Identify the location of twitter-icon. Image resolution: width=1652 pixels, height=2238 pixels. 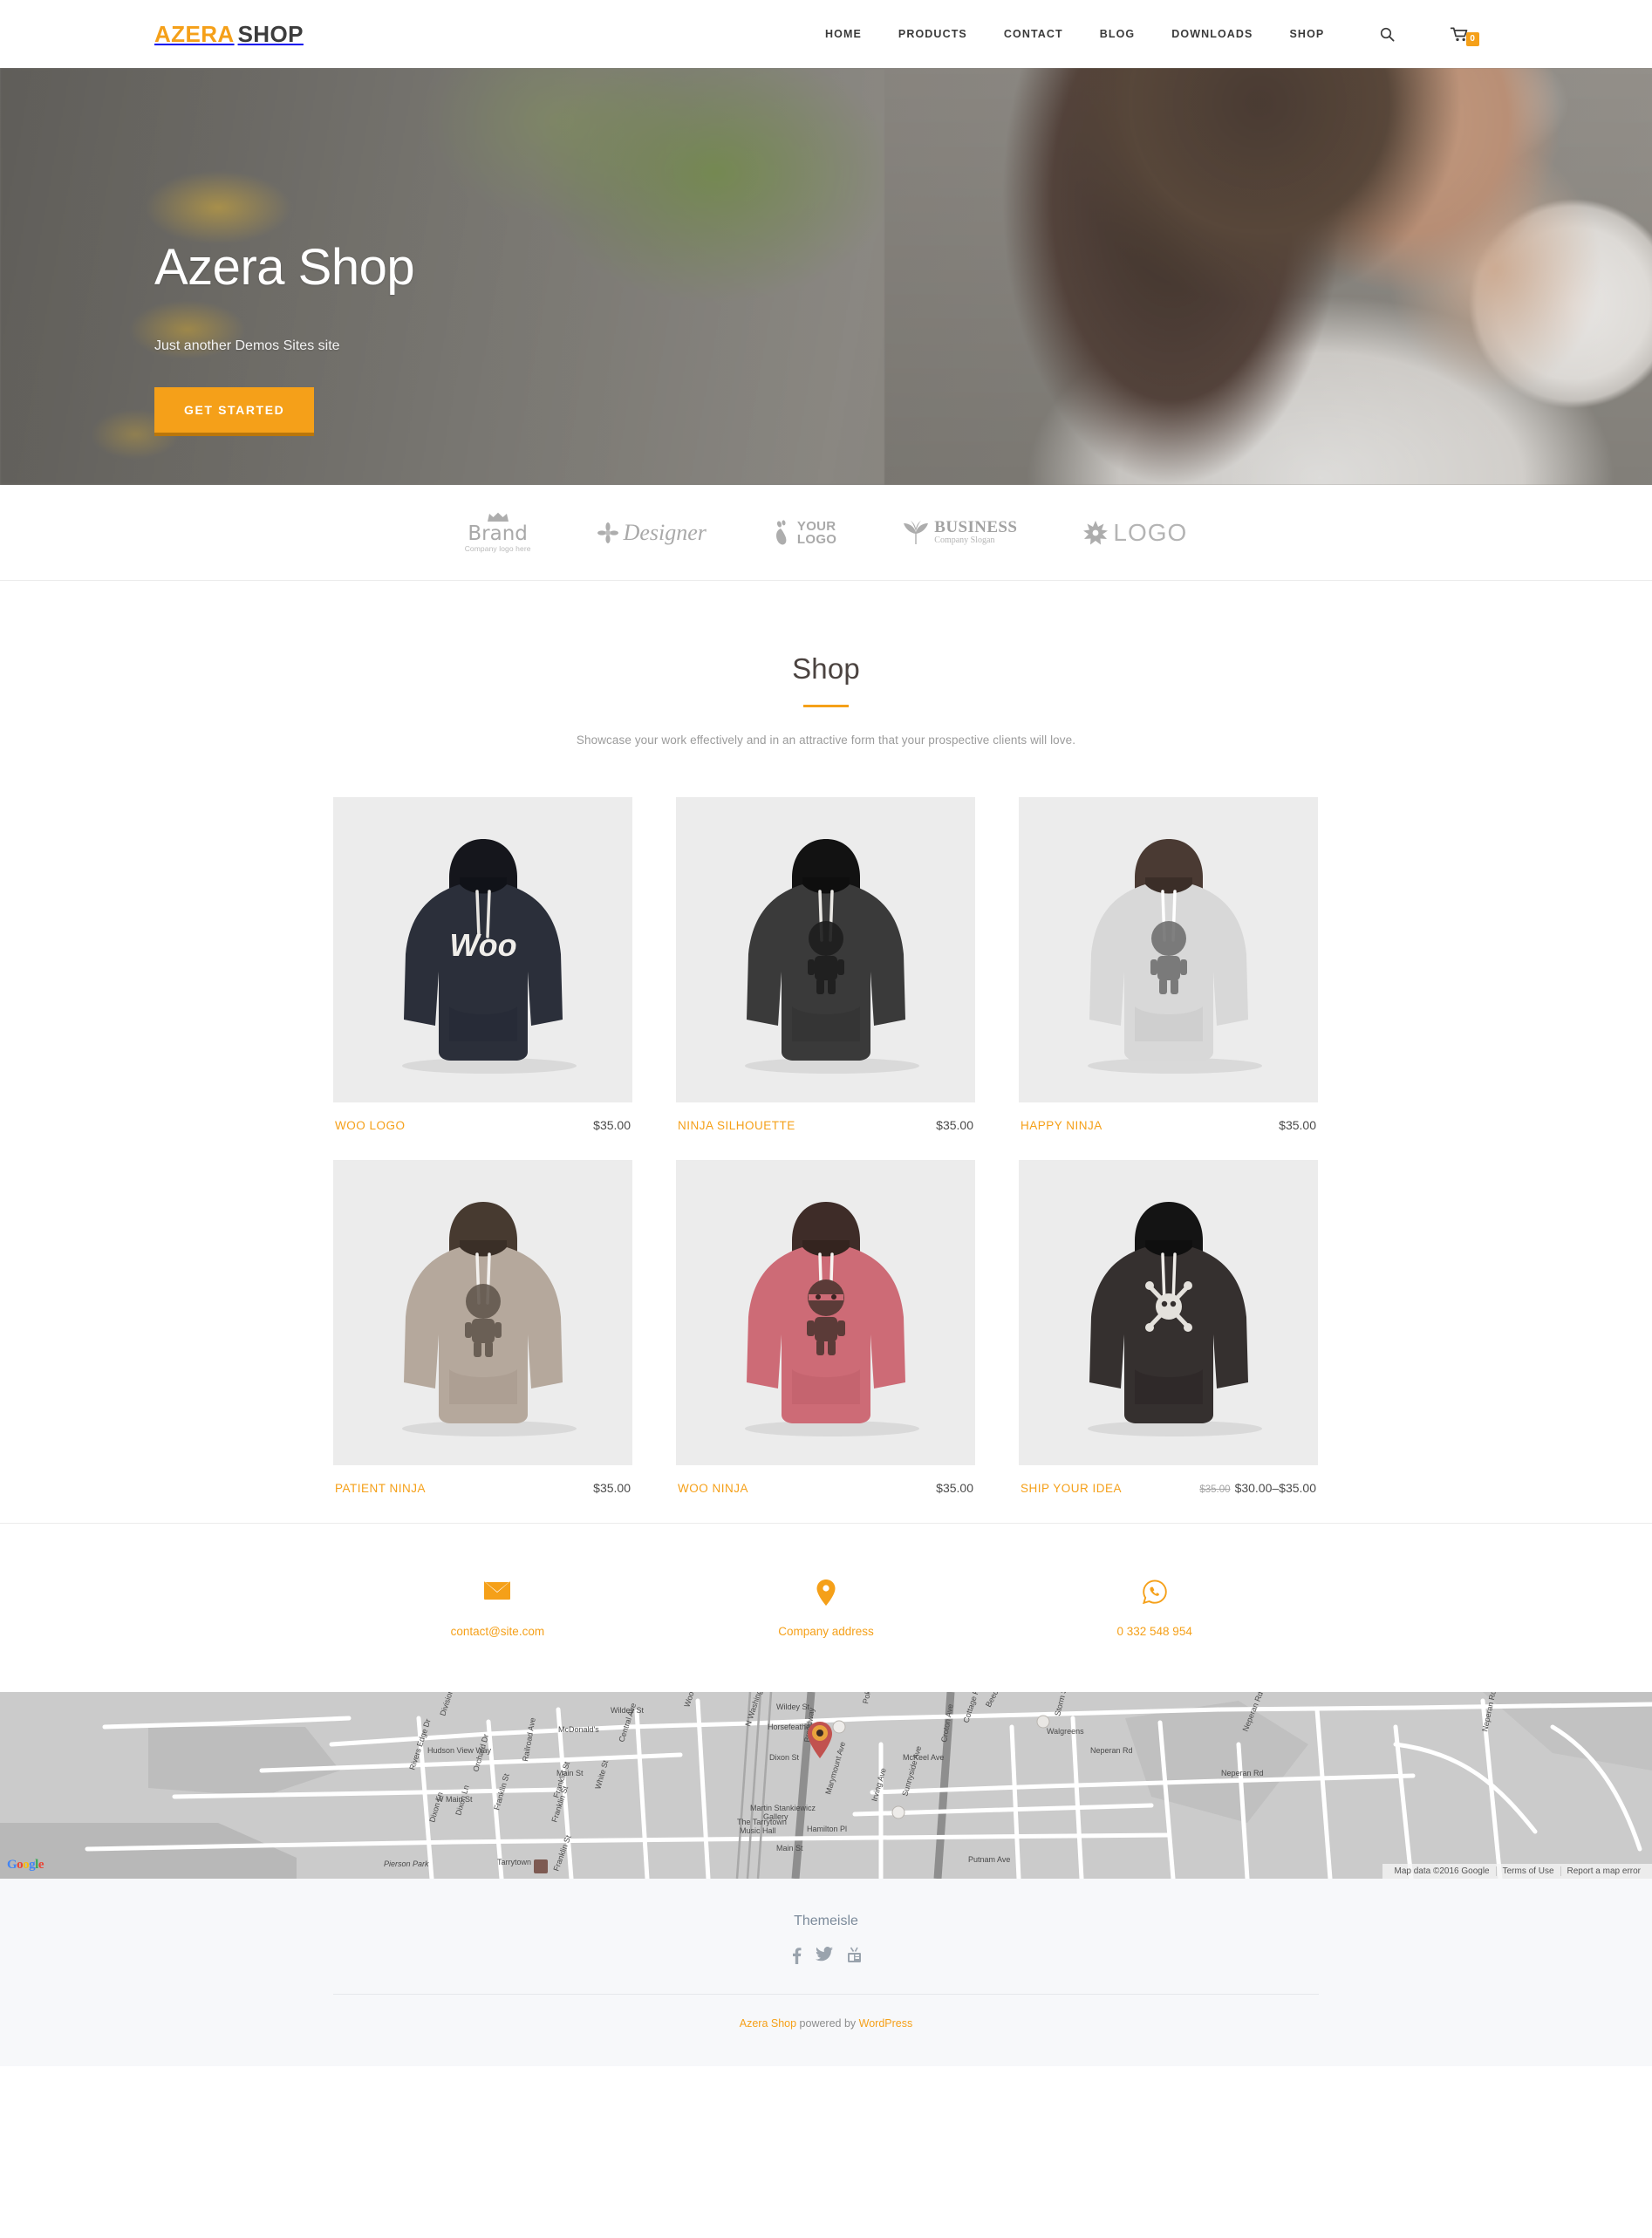
(824, 1955).